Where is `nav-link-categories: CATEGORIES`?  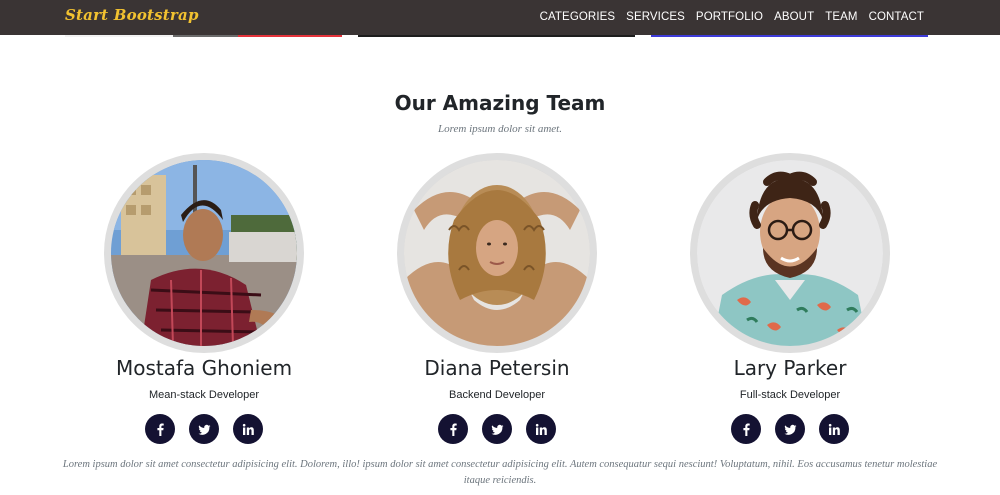 nav-link-categories: CATEGORIES is located at coordinates (578, 17).